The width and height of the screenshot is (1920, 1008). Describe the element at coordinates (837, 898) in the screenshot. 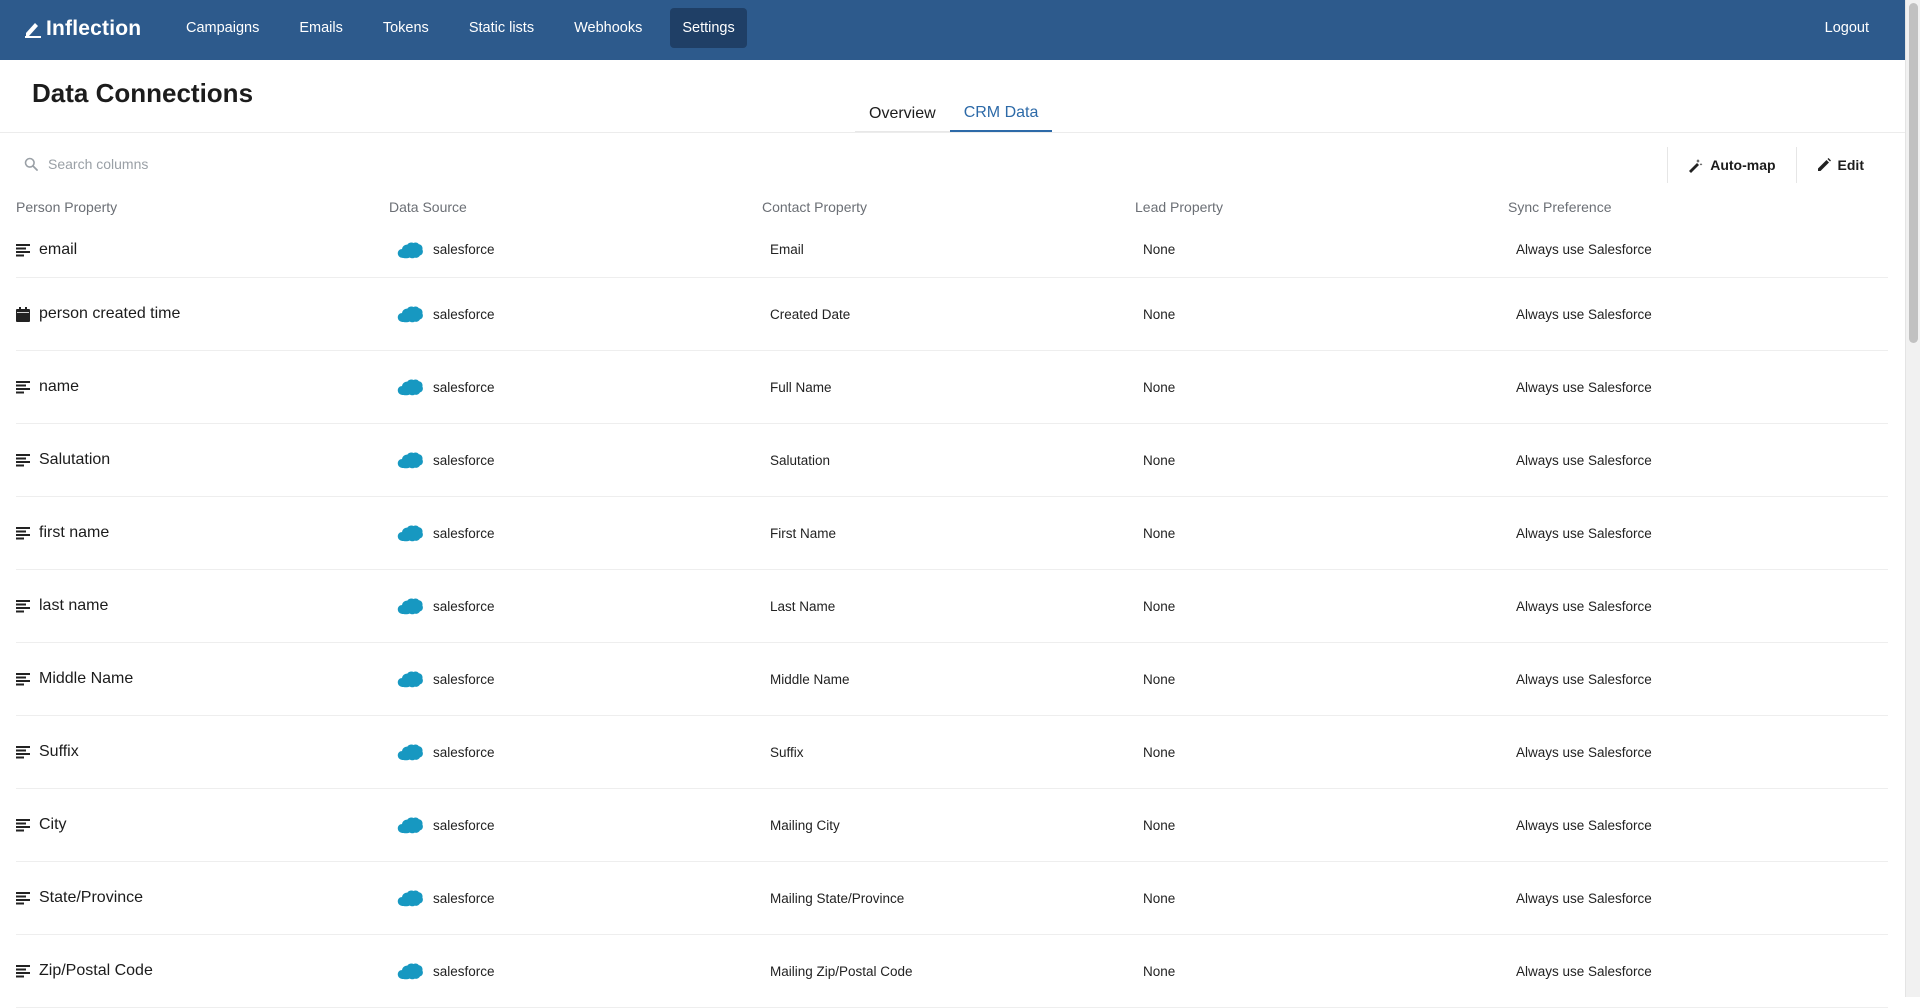

I see `cell-contact-property: Mailing State/Province` at that location.